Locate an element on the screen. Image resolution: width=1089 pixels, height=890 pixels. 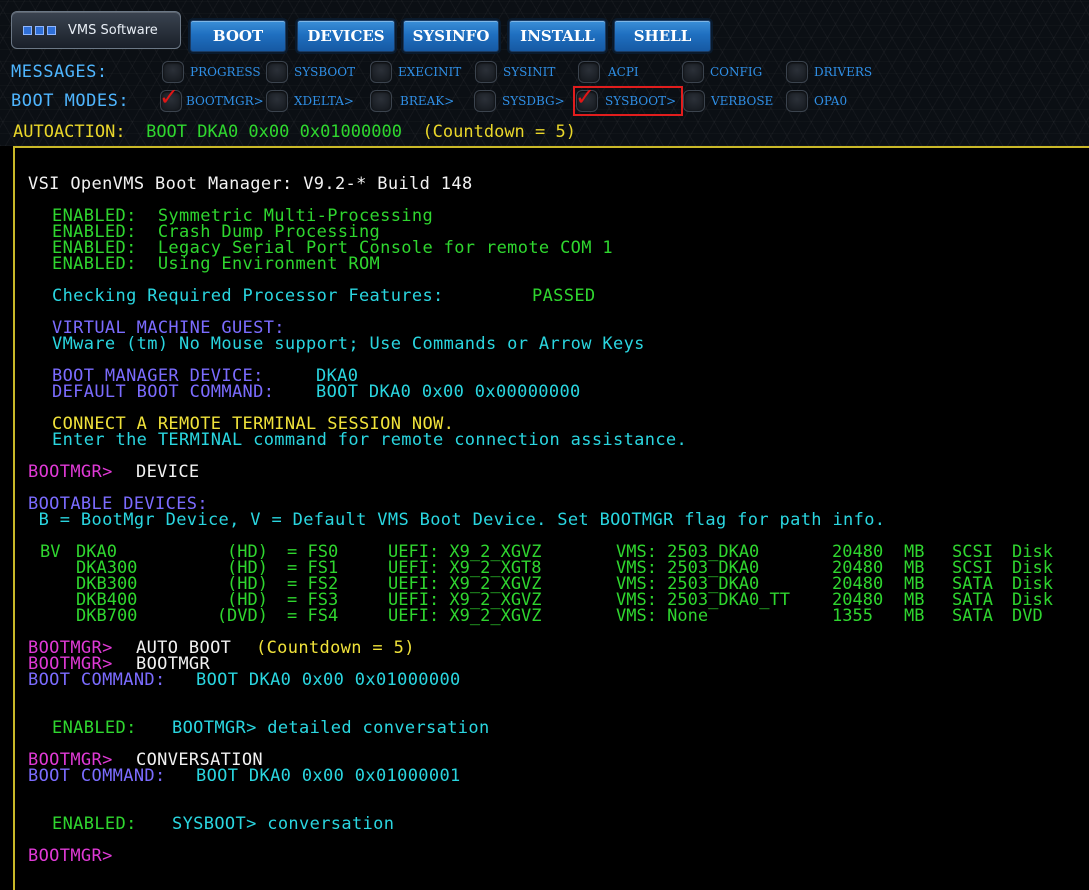
processor-check-result: PASSED is located at coordinates (564, 296).